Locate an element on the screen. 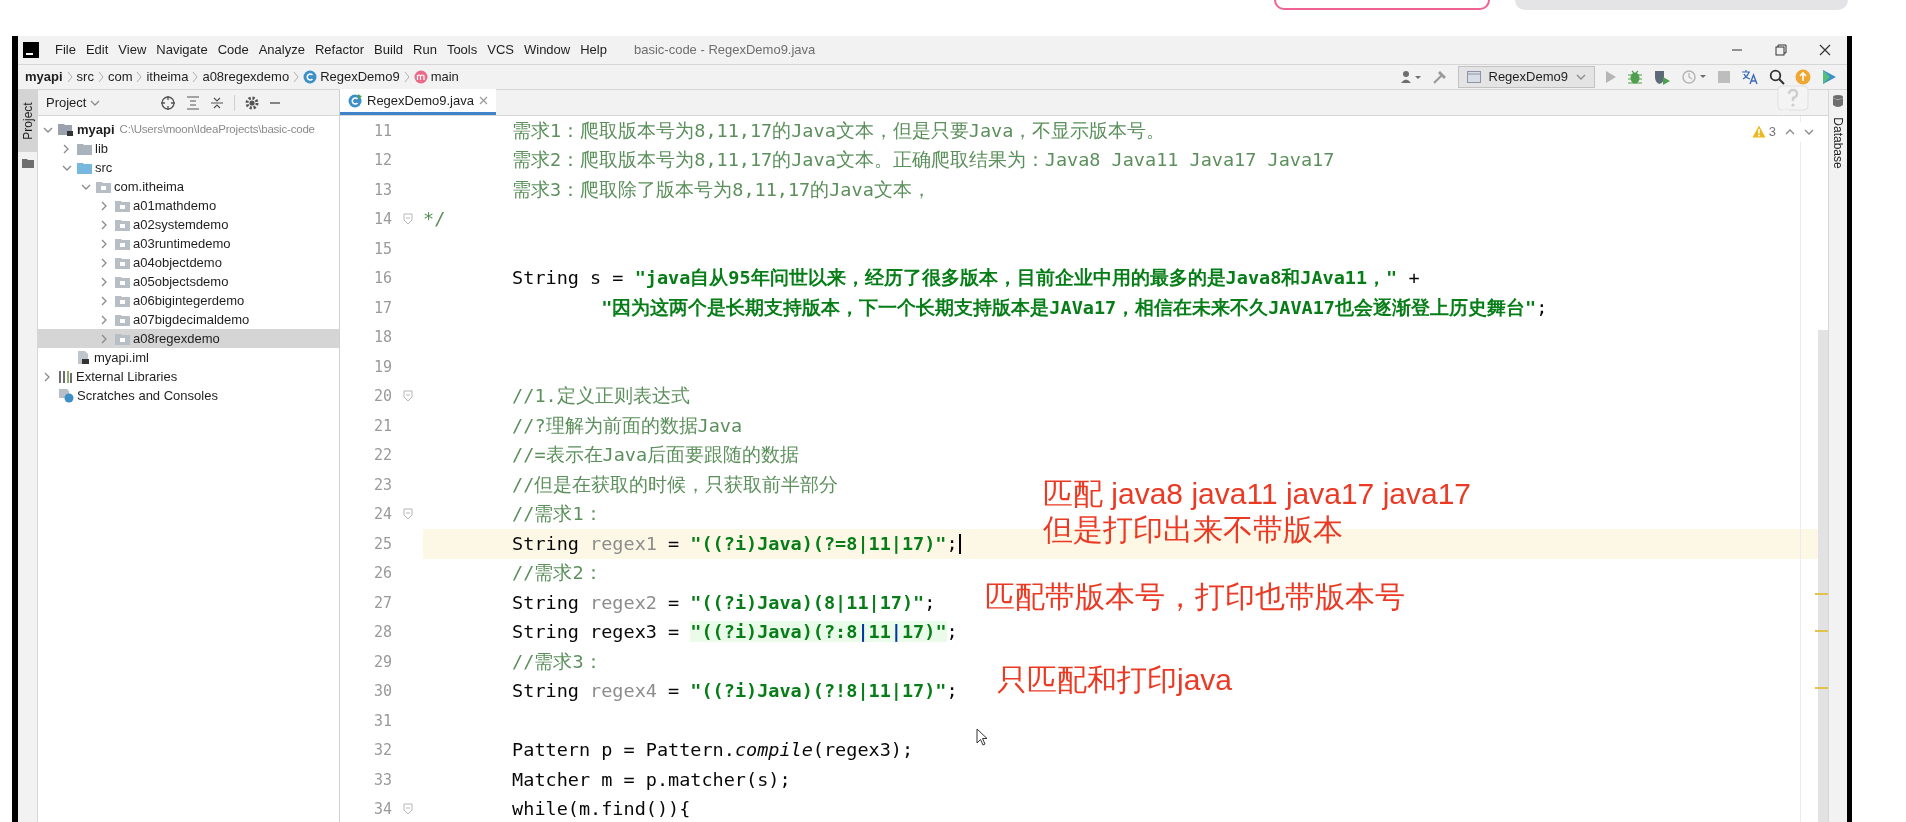  breadcrumb-item: itheima is located at coordinates (167, 77).